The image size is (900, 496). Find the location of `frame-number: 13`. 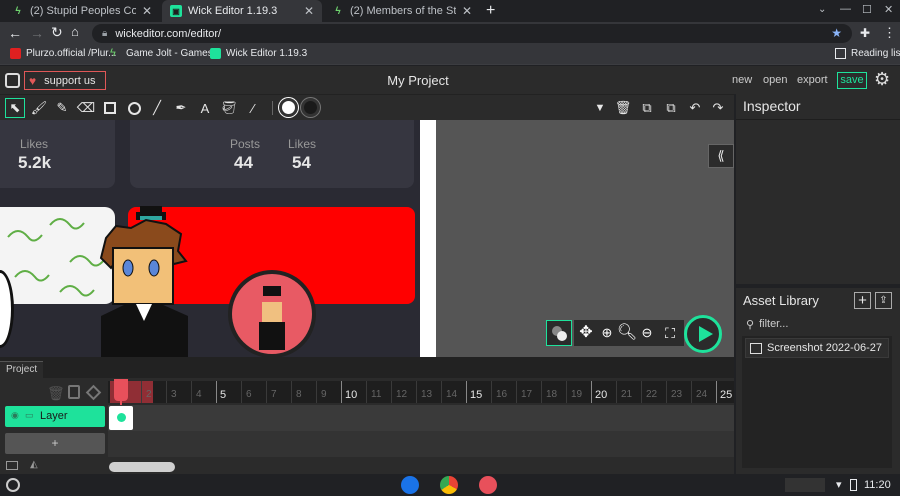

frame-number: 13 is located at coordinates (426, 394).